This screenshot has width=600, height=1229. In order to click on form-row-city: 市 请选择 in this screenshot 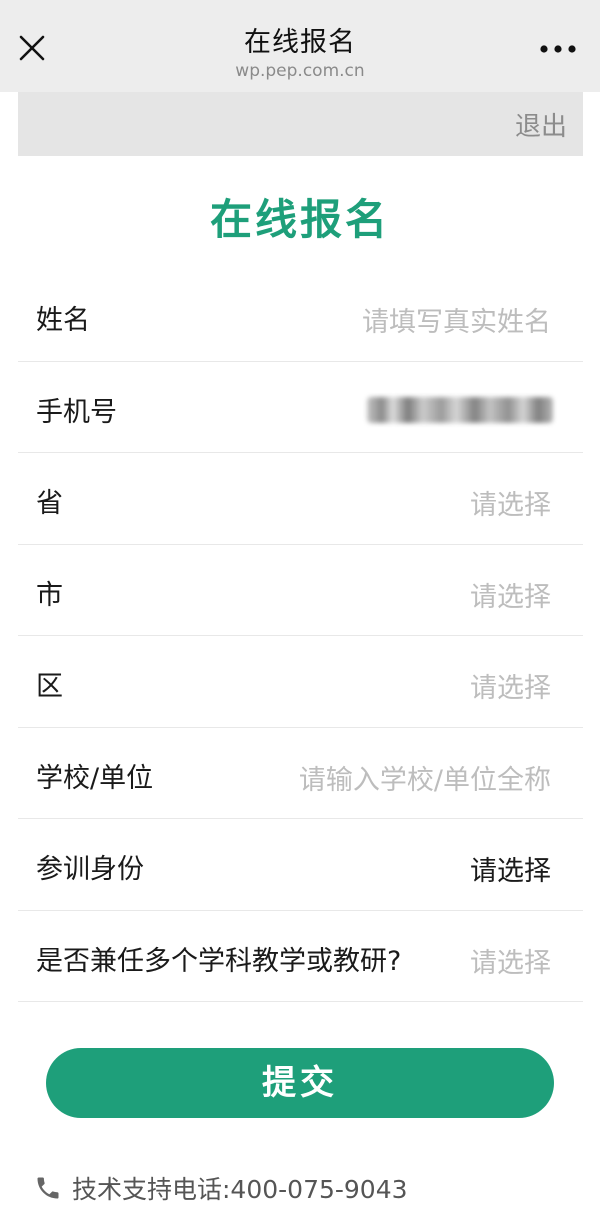, I will do `click(300, 590)`.